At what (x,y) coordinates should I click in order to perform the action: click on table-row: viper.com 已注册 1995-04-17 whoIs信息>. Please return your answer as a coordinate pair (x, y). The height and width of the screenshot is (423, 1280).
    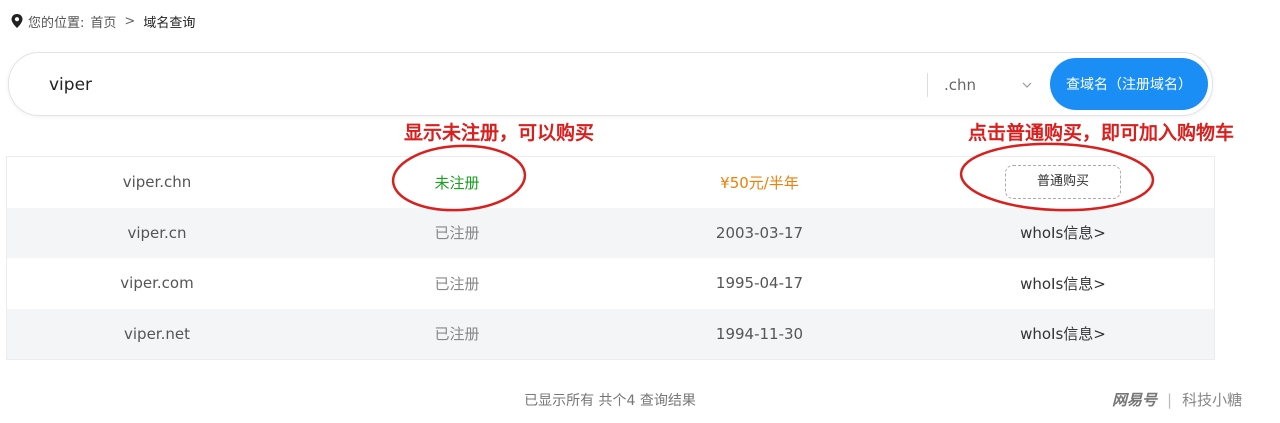
    Looking at the image, I should click on (610, 283).